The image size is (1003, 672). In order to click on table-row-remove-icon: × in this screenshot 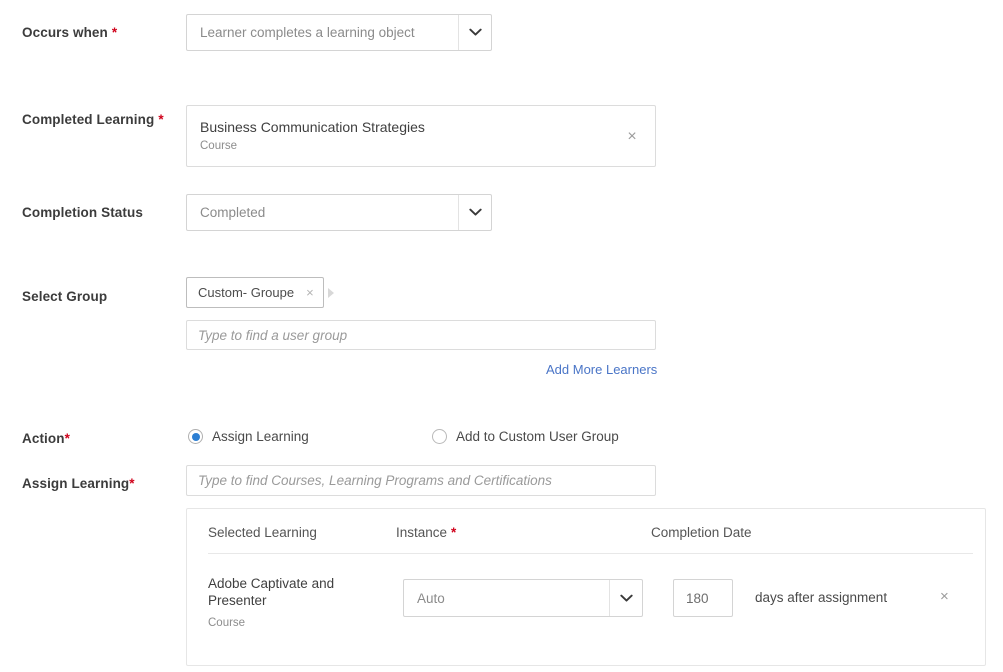, I will do `click(944, 596)`.